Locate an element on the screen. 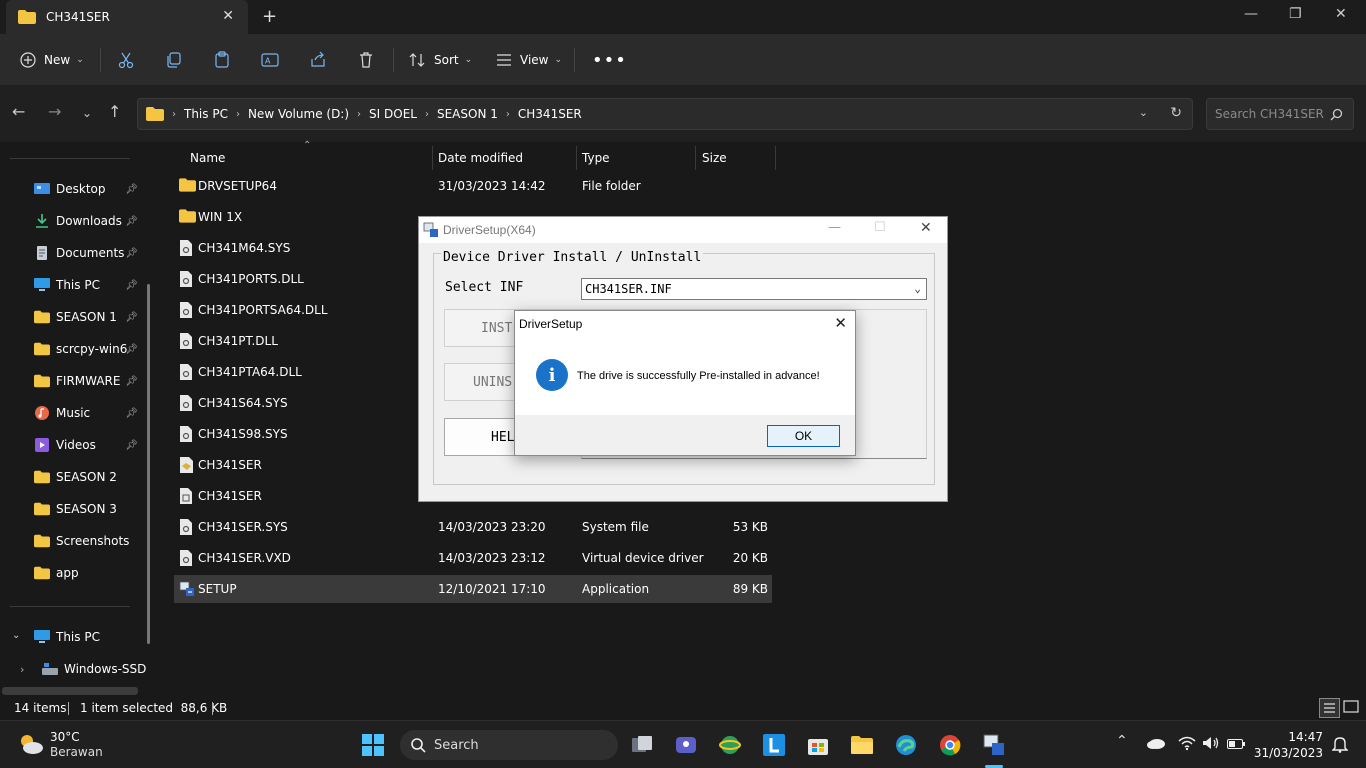  tree-item-windows-ssd: Windows-SSD is located at coordinates (97, 669).